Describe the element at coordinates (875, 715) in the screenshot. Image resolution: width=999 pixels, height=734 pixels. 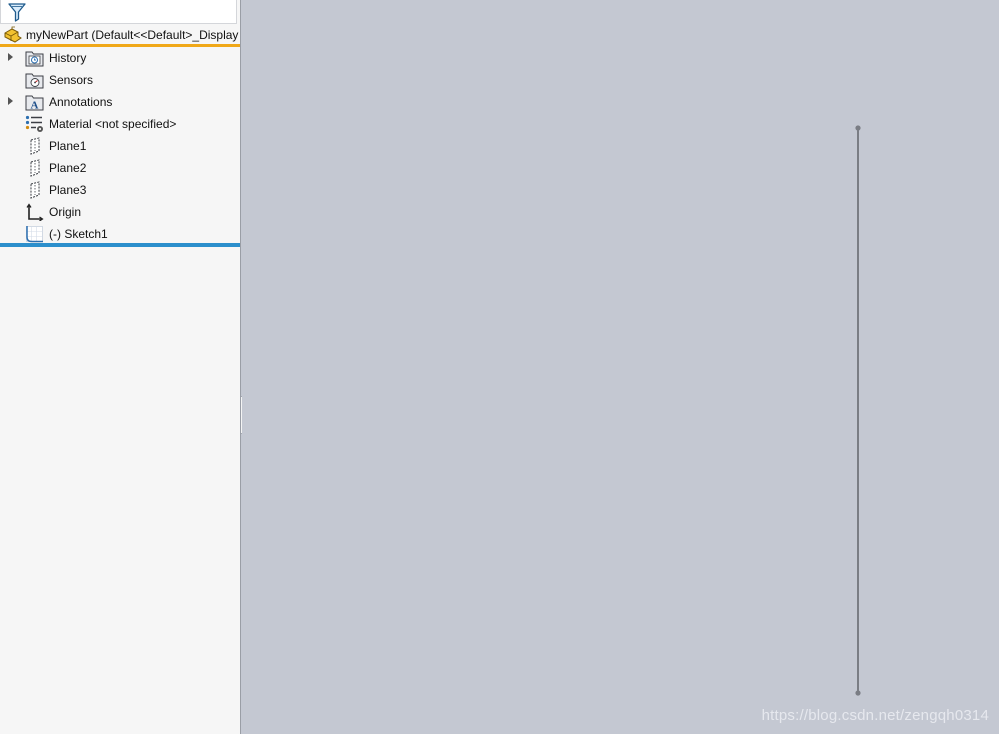
I see `watermark-text: https://blog.csdn.net/zengqh0314` at that location.